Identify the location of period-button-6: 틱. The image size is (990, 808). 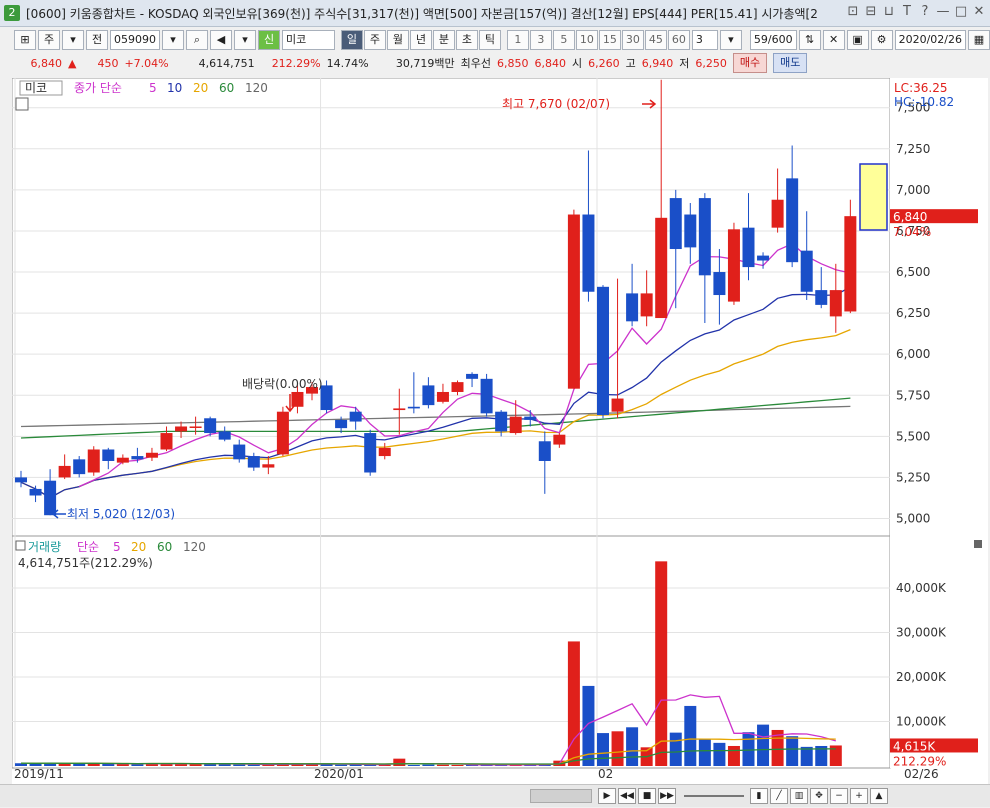
(489, 40).